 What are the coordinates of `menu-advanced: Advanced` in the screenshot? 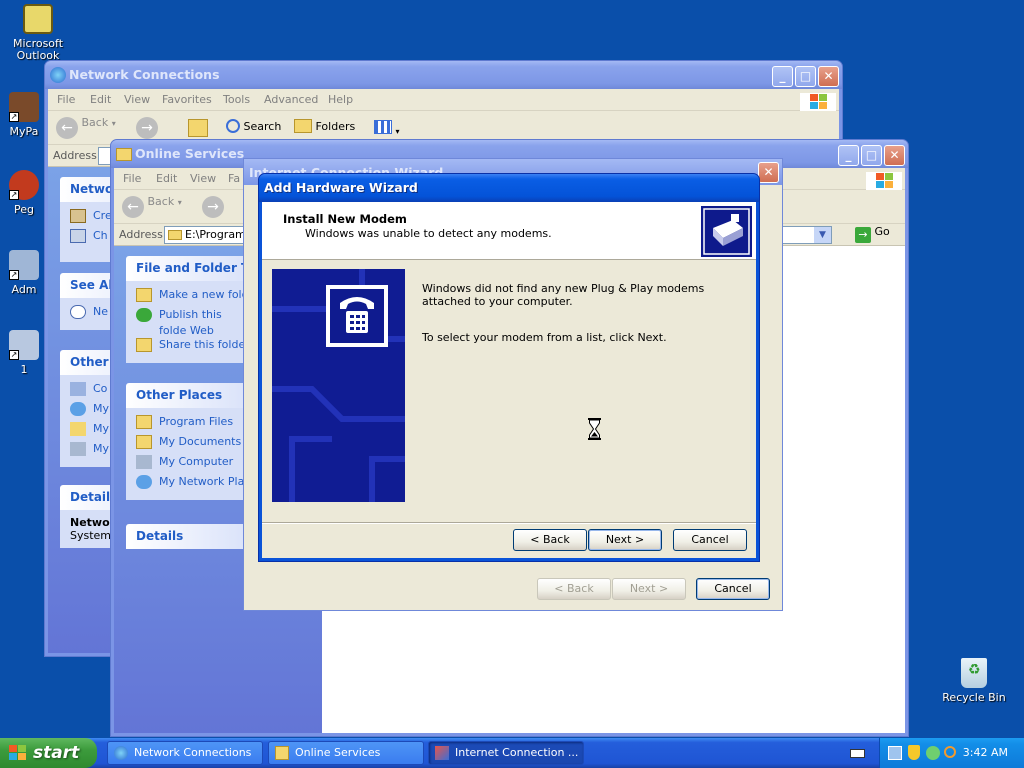 It's located at (291, 99).